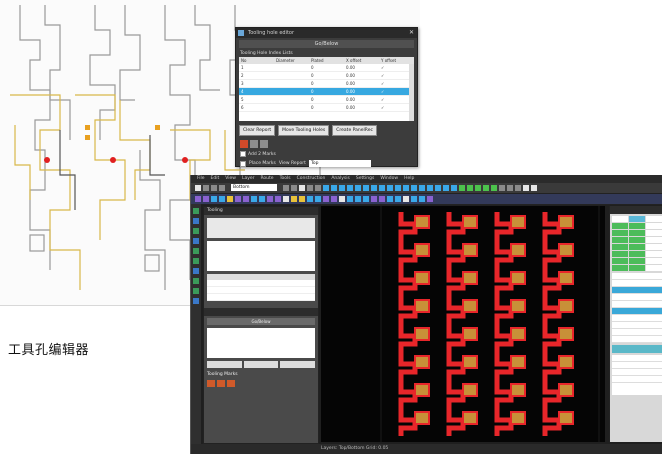 The width and height of the screenshot is (662, 454). Describe the element at coordinates (361, 60) in the screenshot. I see `column-header: X offset` at that location.